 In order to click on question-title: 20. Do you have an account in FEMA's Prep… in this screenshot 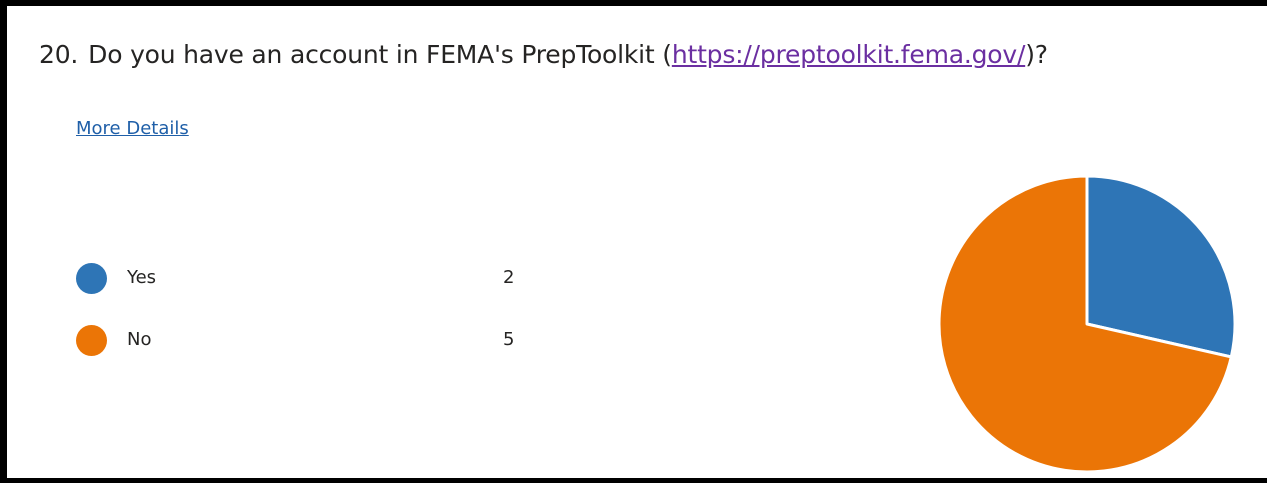, I will do `click(543, 54)`.